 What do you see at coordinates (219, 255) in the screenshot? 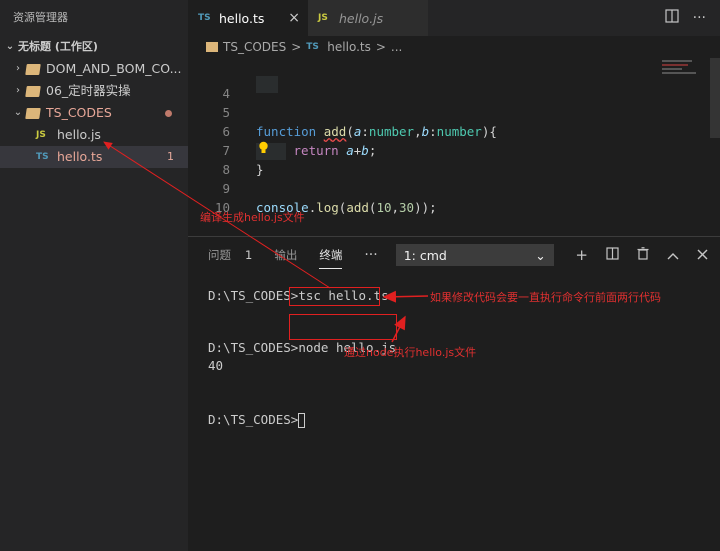
I see `tab-label: 问题` at bounding box center [219, 255].